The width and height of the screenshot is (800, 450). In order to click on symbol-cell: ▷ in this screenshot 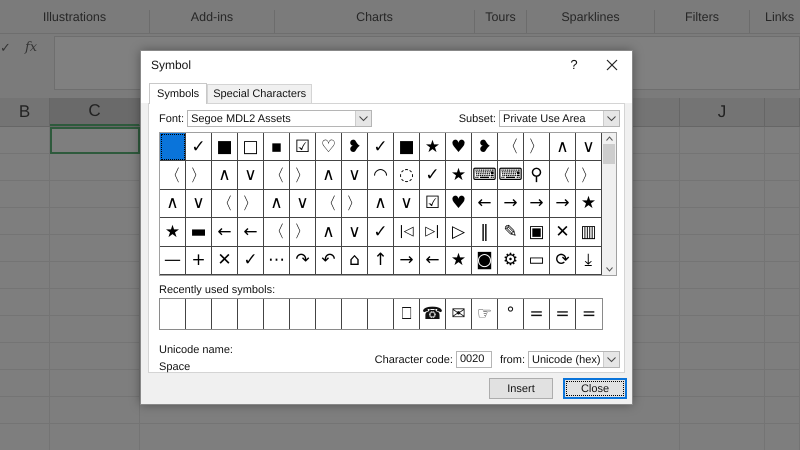, I will do `click(459, 232)`.